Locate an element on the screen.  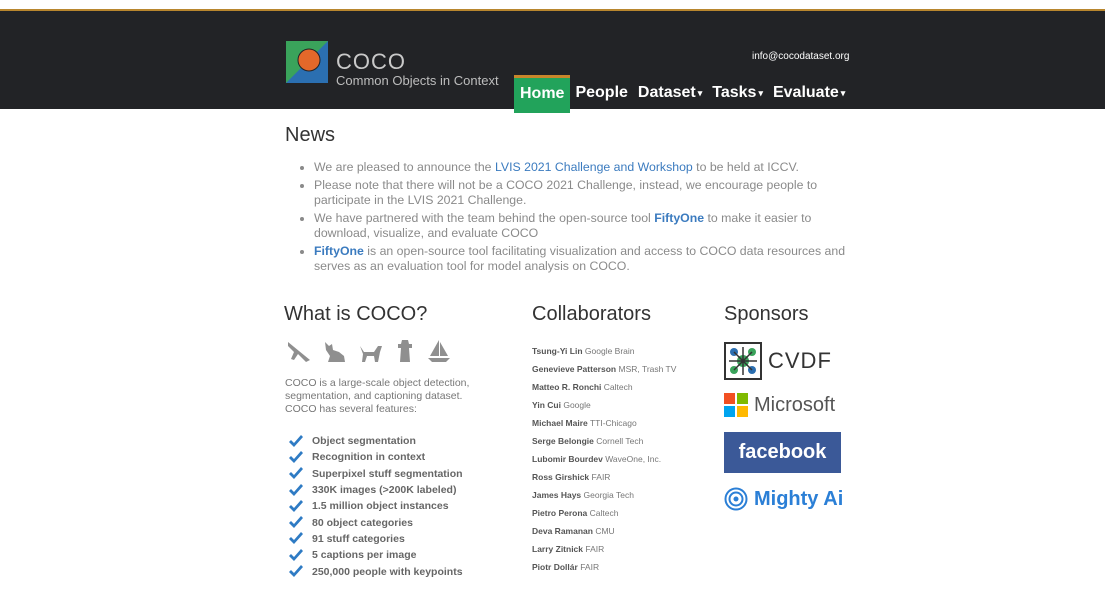
airplane-icon is located at coordinates (299, 352).